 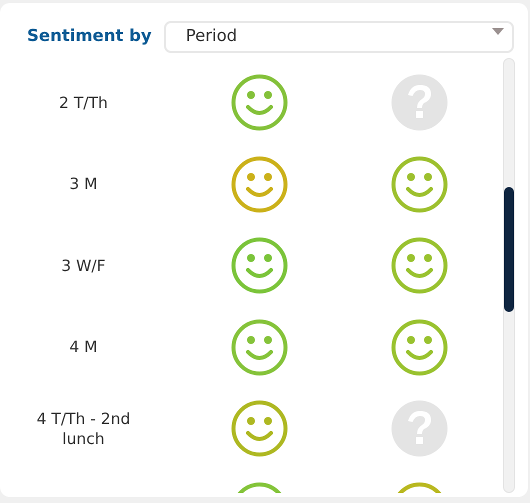 What do you see at coordinates (339, 36) in the screenshot?
I see `period-dropdown: Period` at bounding box center [339, 36].